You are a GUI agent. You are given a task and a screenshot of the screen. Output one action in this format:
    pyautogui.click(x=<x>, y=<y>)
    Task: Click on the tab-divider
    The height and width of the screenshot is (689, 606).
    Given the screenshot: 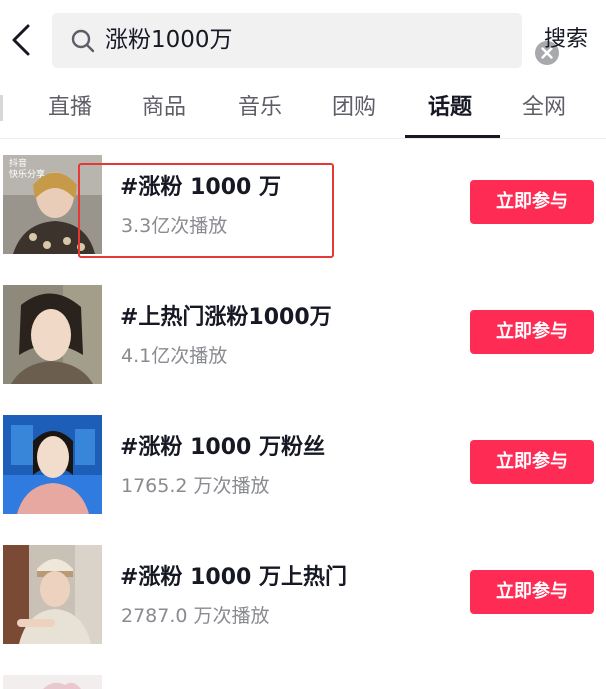 What is the action you would take?
    pyautogui.click(x=303, y=138)
    